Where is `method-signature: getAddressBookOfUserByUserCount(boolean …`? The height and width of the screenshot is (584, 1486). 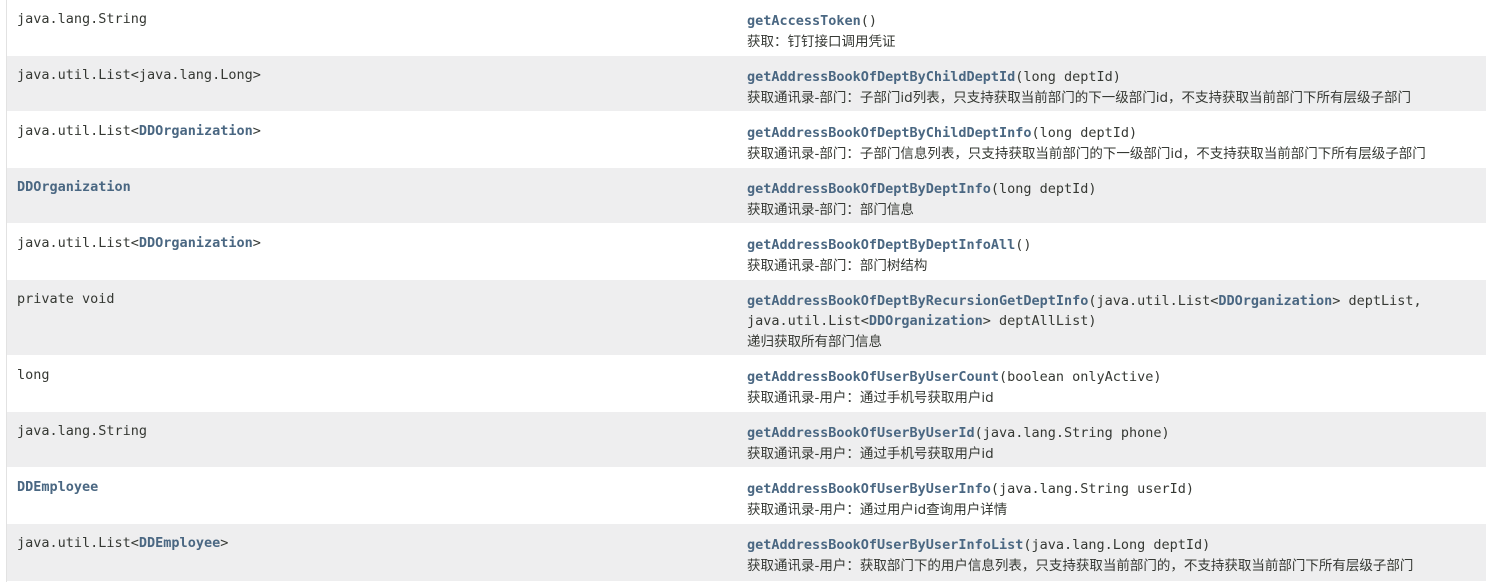
method-signature: getAddressBookOfUserByUserCount(boolean … is located at coordinates (1112, 377).